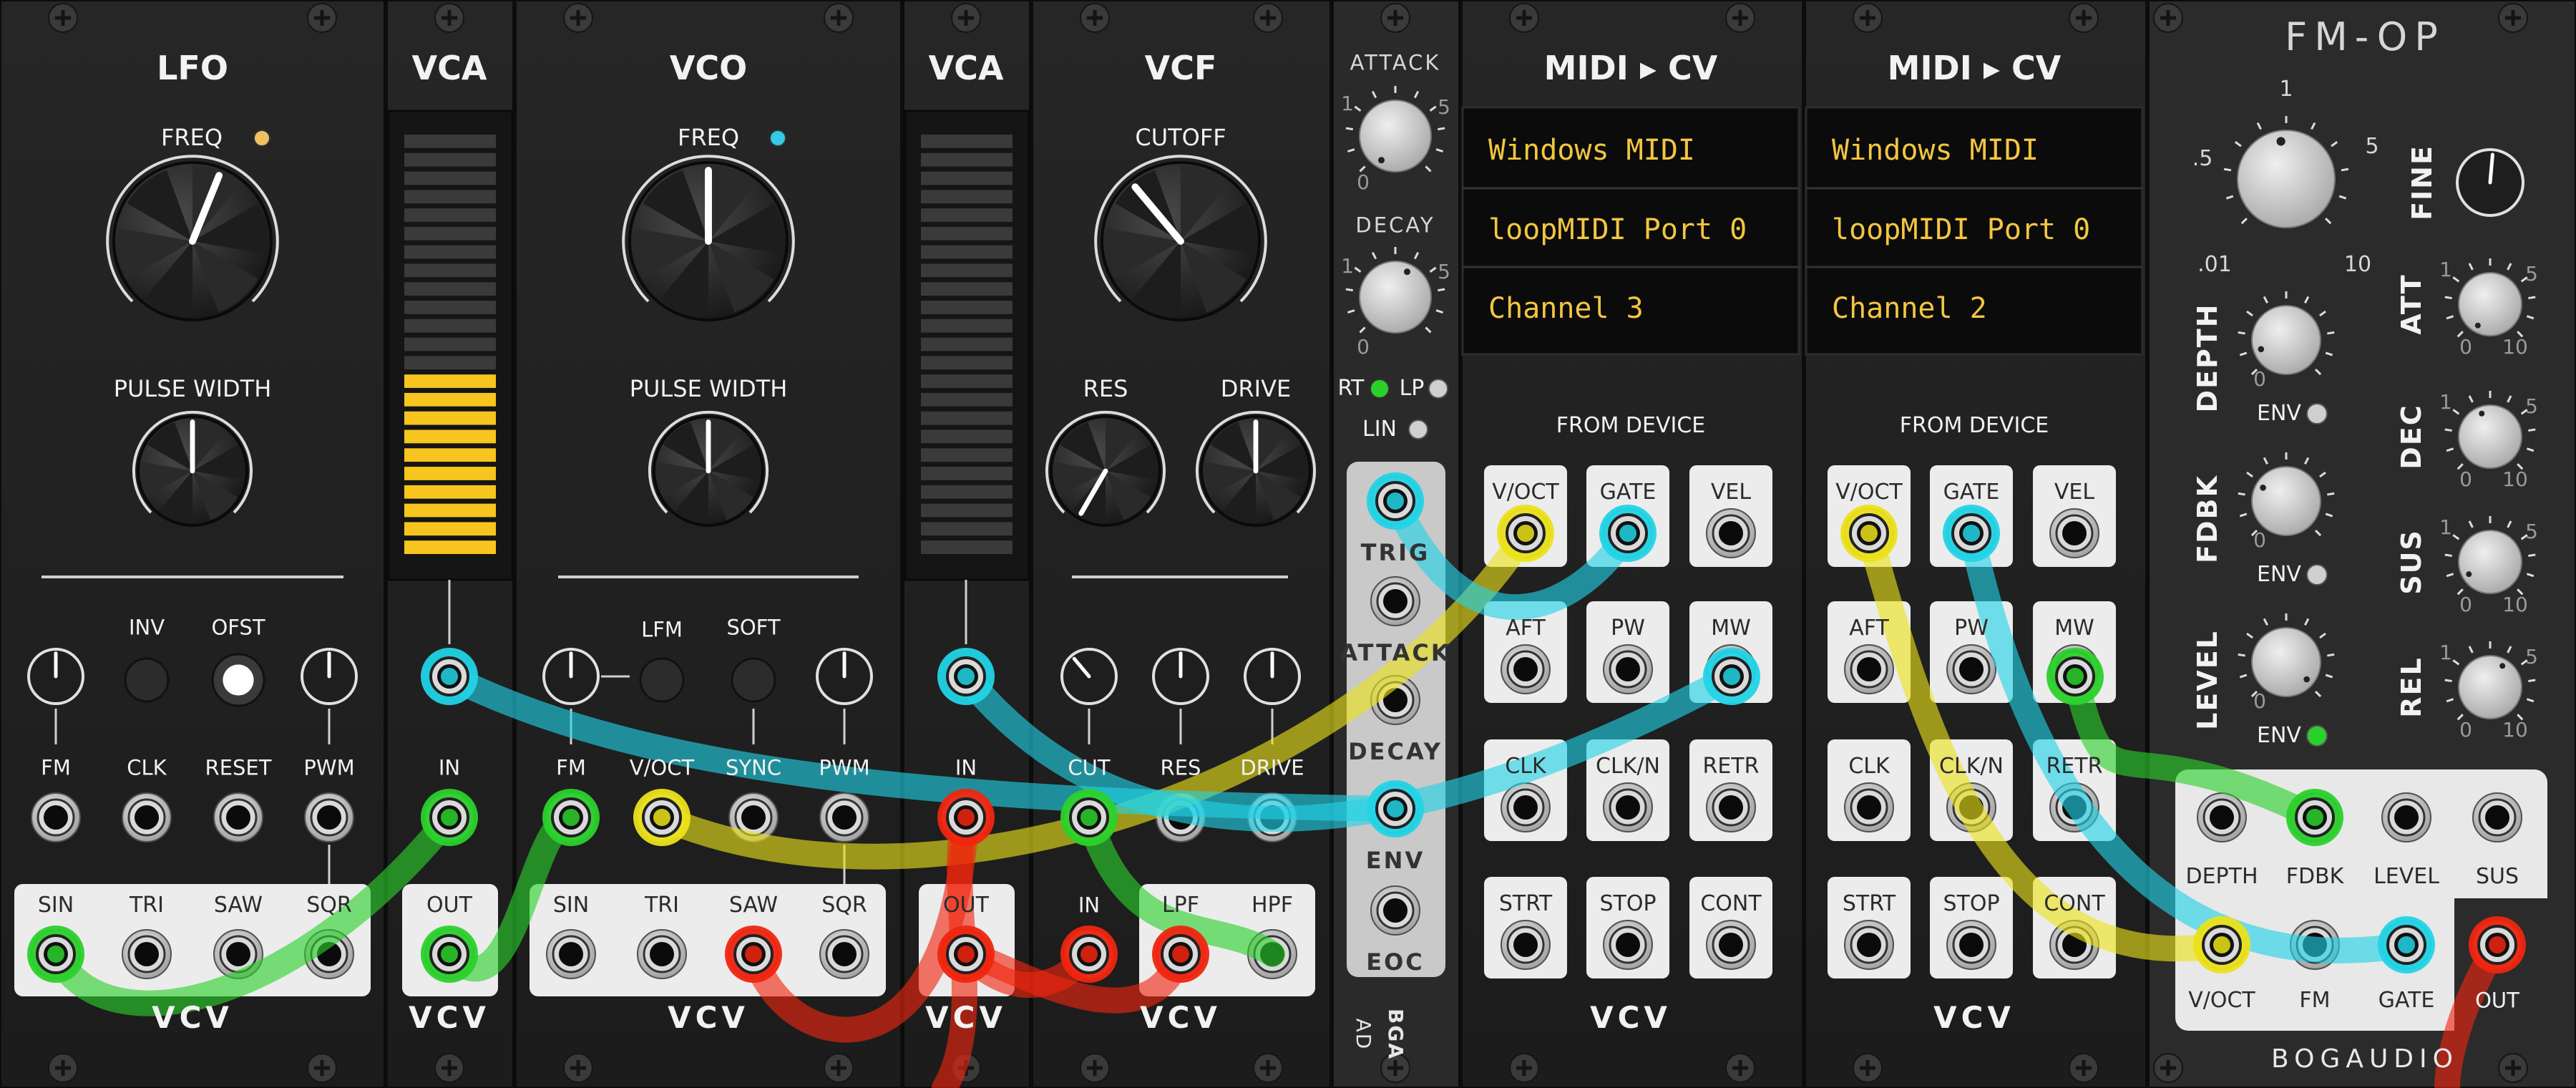  Describe the element at coordinates (1395, 501) in the screenshot. I see `ad-trig-jack` at that location.